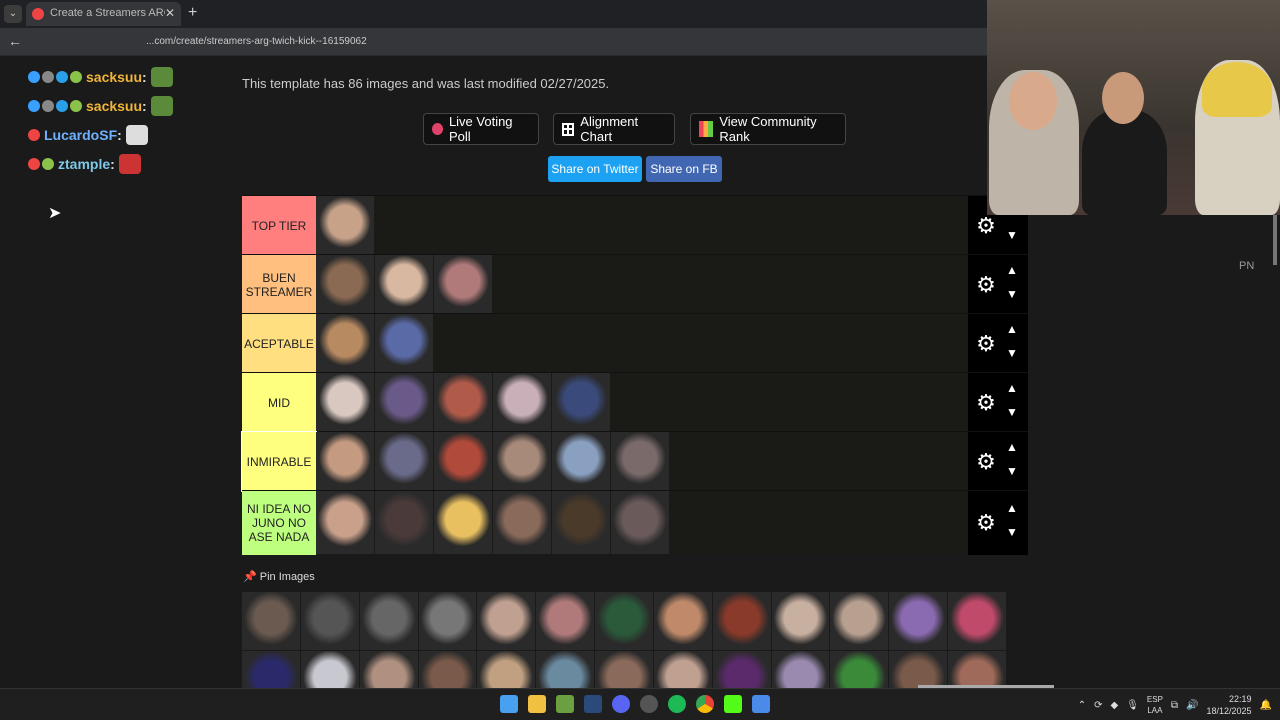  Describe the element at coordinates (705, 704) in the screenshot. I see `chrome-icon` at that location.